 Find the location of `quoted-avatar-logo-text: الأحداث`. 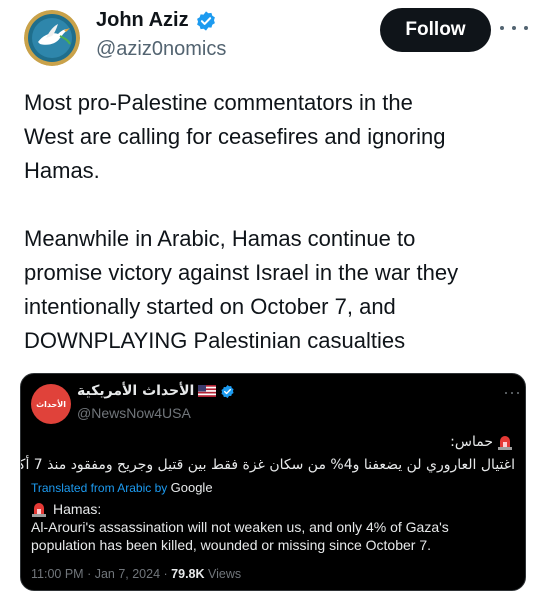

quoted-avatar-logo-text: الأحداث is located at coordinates (51, 404).